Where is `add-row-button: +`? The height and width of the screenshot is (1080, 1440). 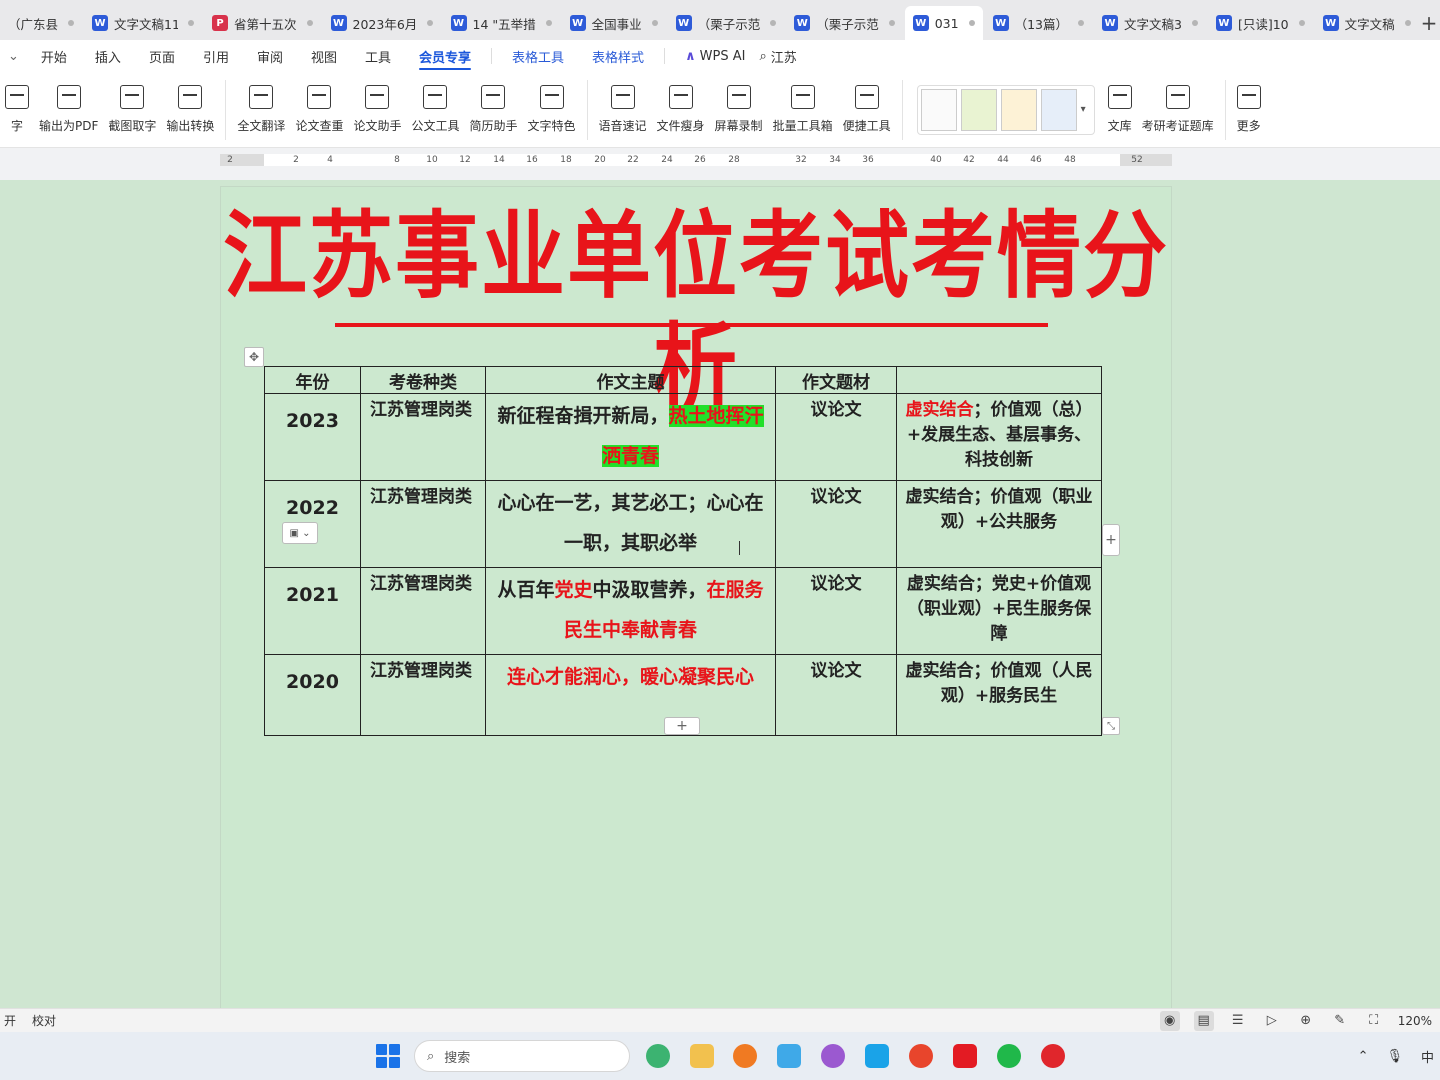
add-row-button: + is located at coordinates (682, 726).